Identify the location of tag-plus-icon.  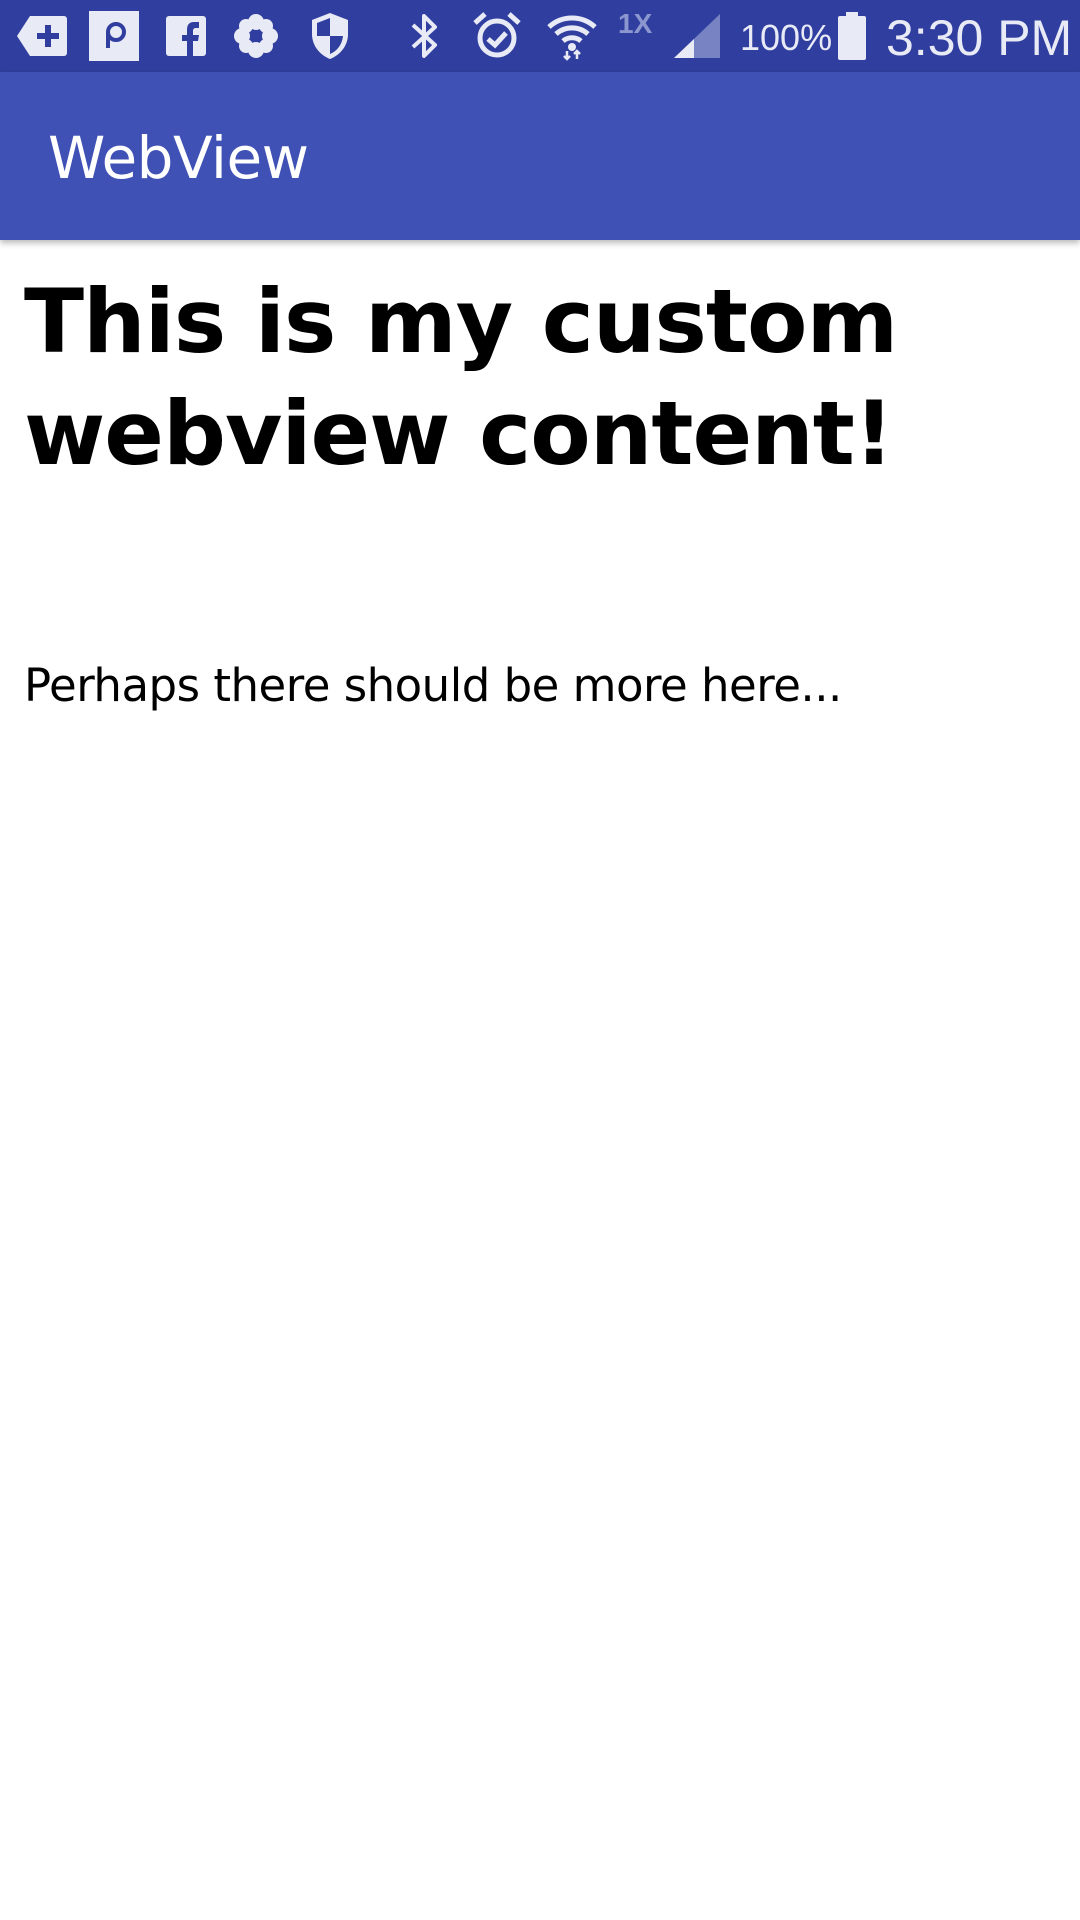
(42, 36).